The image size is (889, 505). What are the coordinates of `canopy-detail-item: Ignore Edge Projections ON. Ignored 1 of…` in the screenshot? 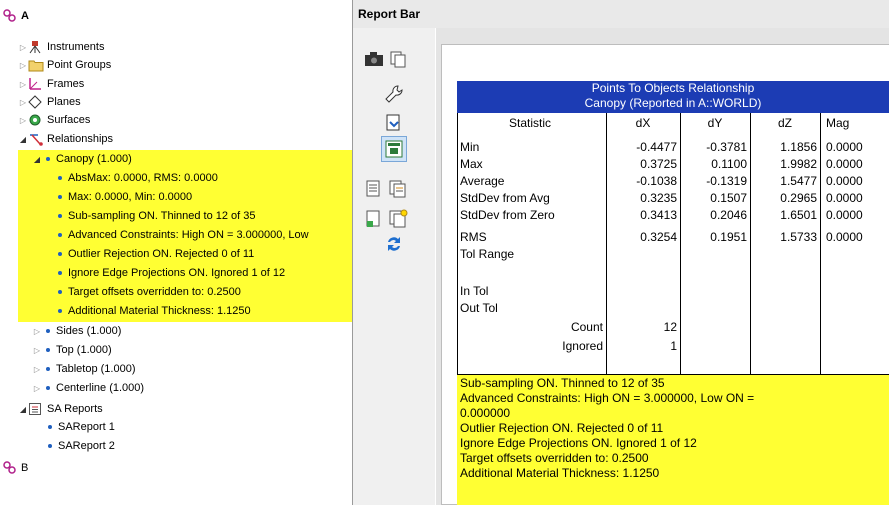 It's located at (169, 273).